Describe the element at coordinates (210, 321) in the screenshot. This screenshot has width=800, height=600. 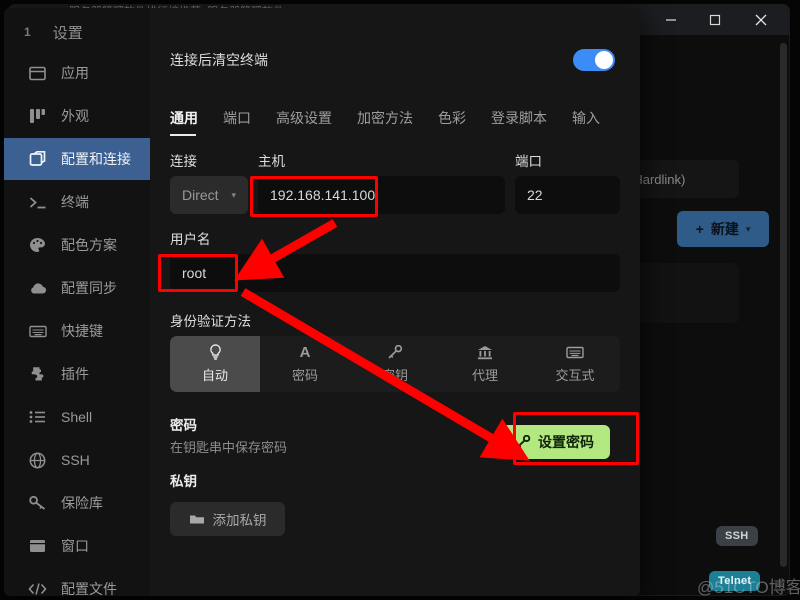
I see `auth-method-label: 身份验证方法` at that location.